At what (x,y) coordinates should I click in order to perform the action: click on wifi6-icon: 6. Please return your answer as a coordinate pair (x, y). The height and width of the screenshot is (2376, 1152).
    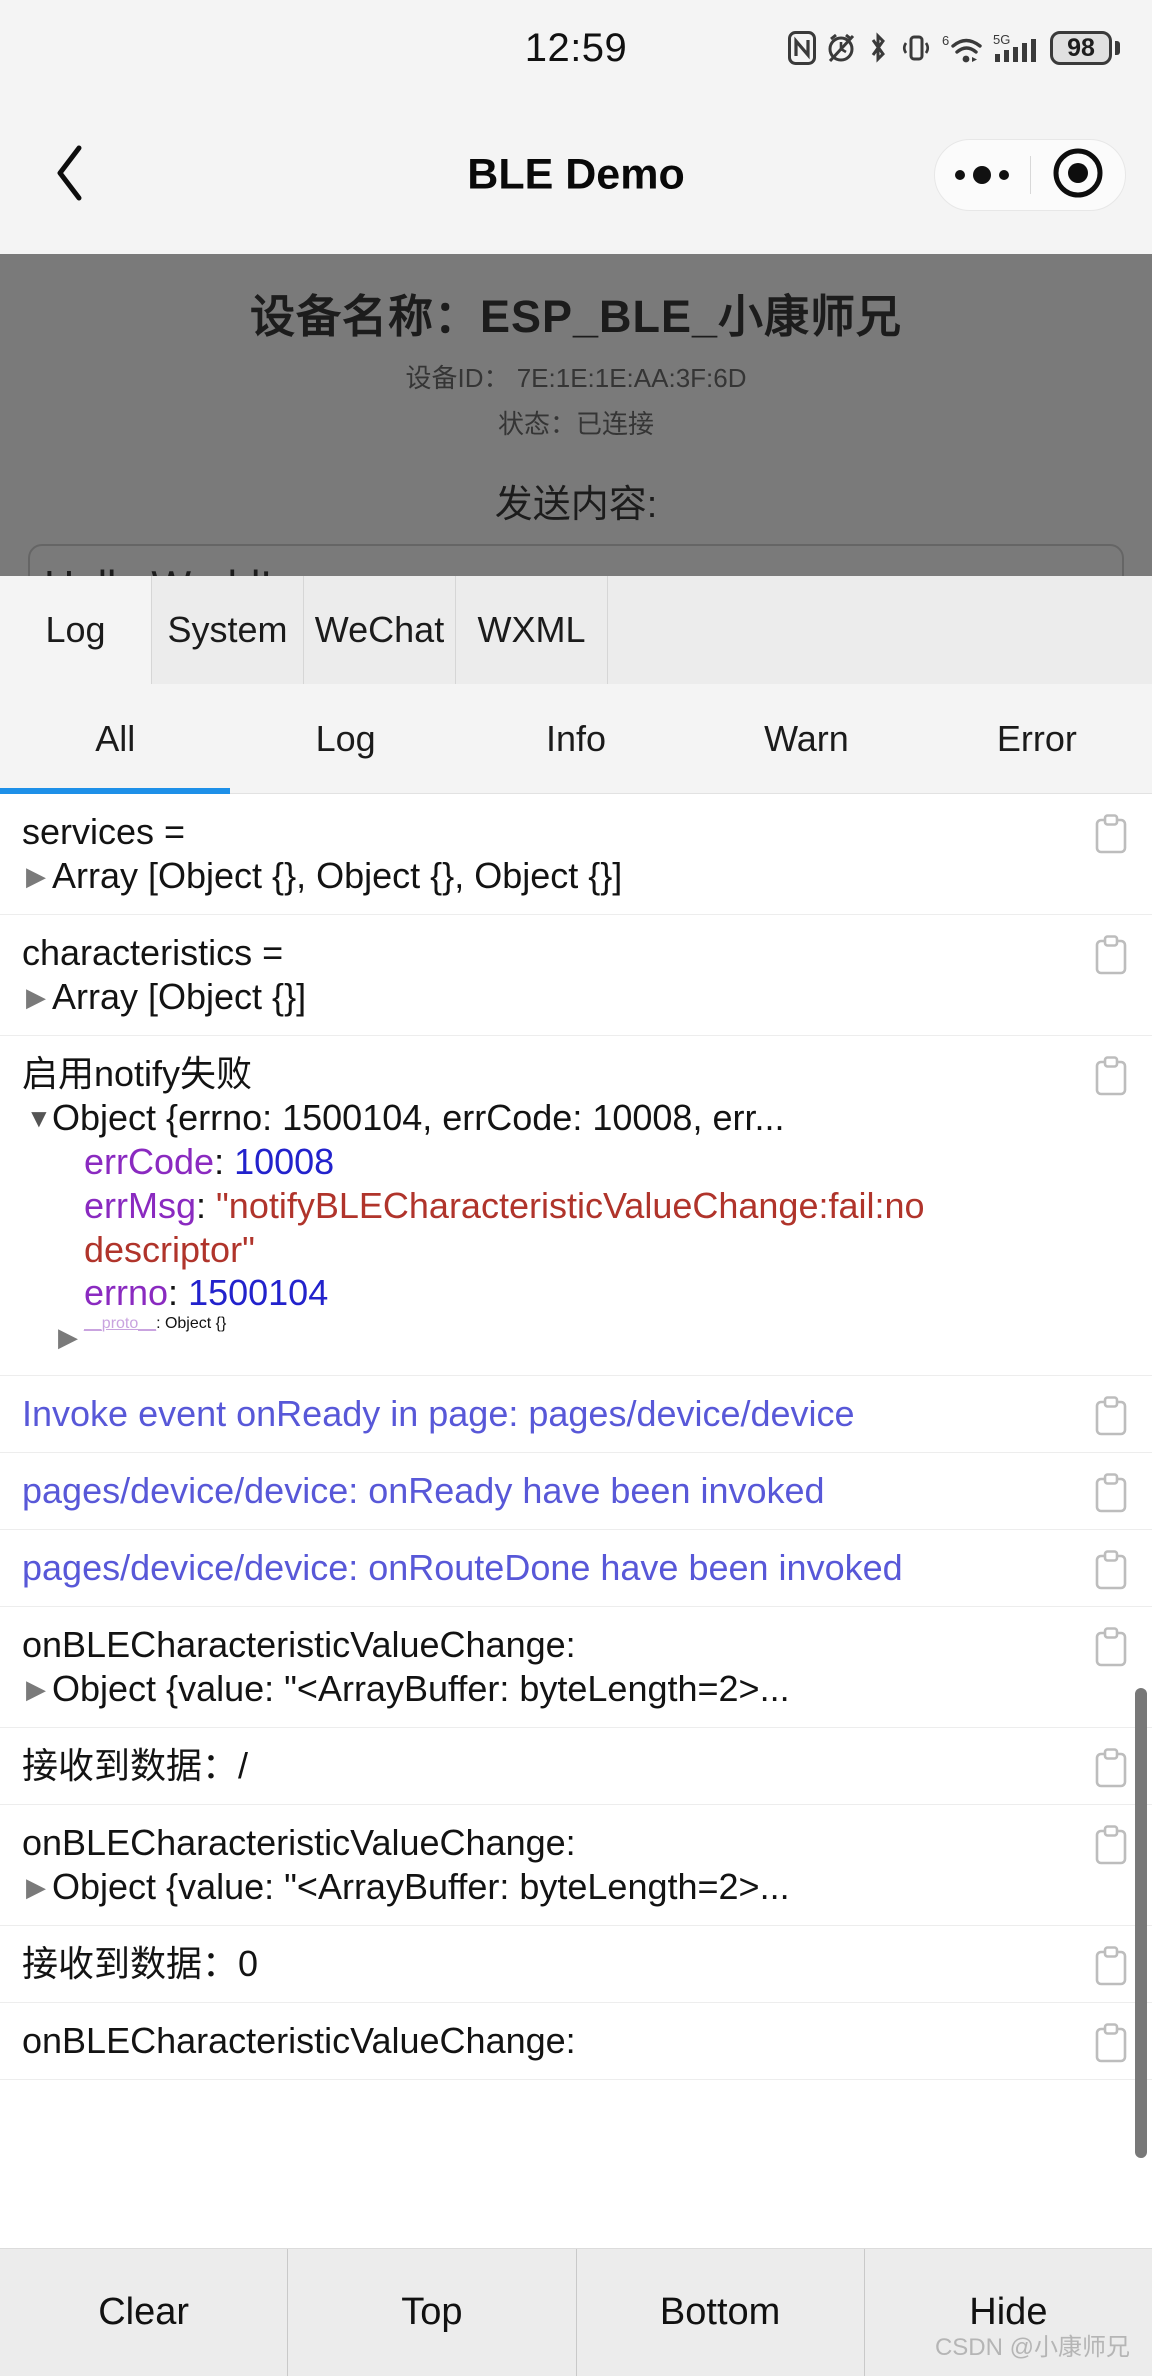
    Looking at the image, I should click on (963, 48).